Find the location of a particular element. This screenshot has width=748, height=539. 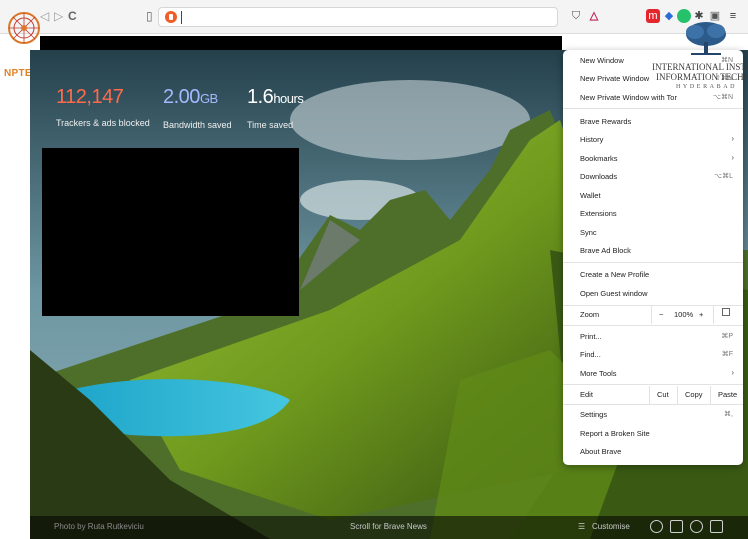

trackers-label: Trackers & ads blocked is located at coordinates (103, 123).